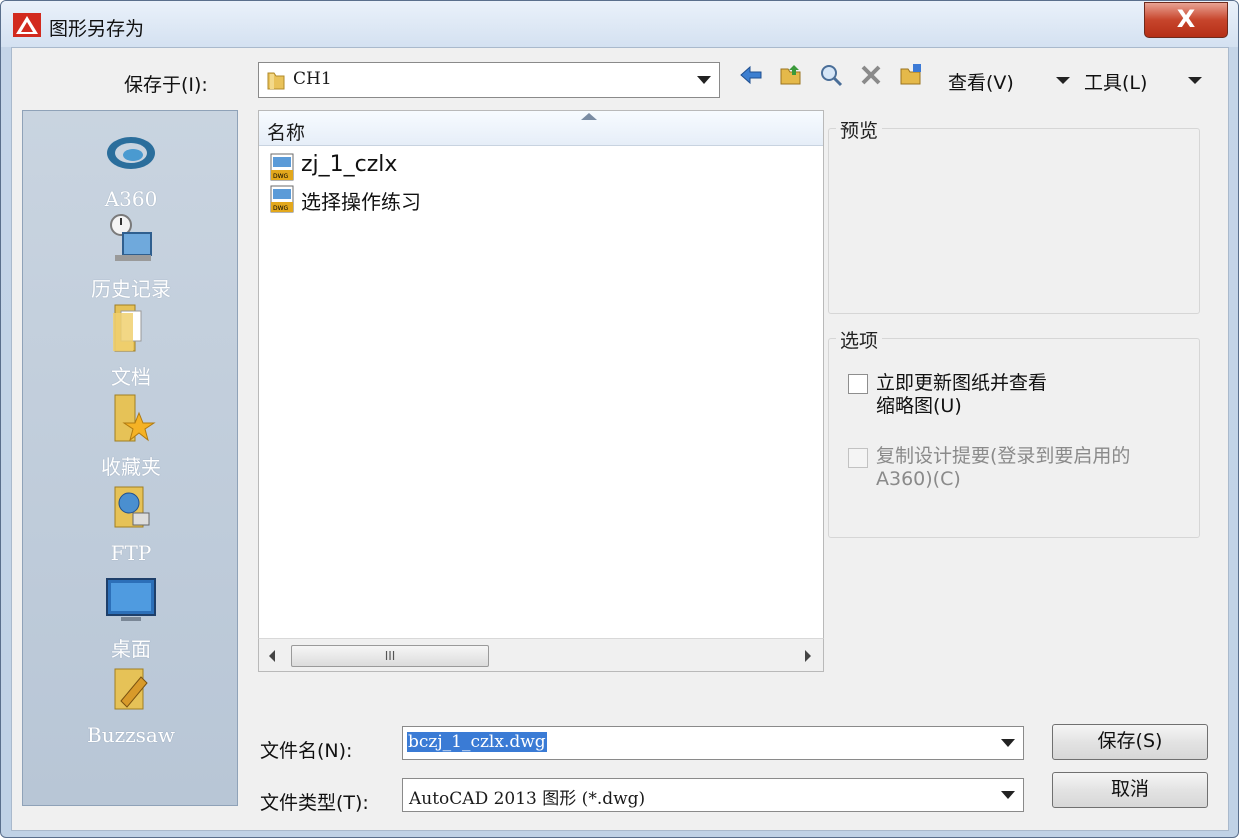 The image size is (1239, 838). What do you see at coordinates (131, 649) in the screenshot?
I see `place-label: 桌面` at bounding box center [131, 649].